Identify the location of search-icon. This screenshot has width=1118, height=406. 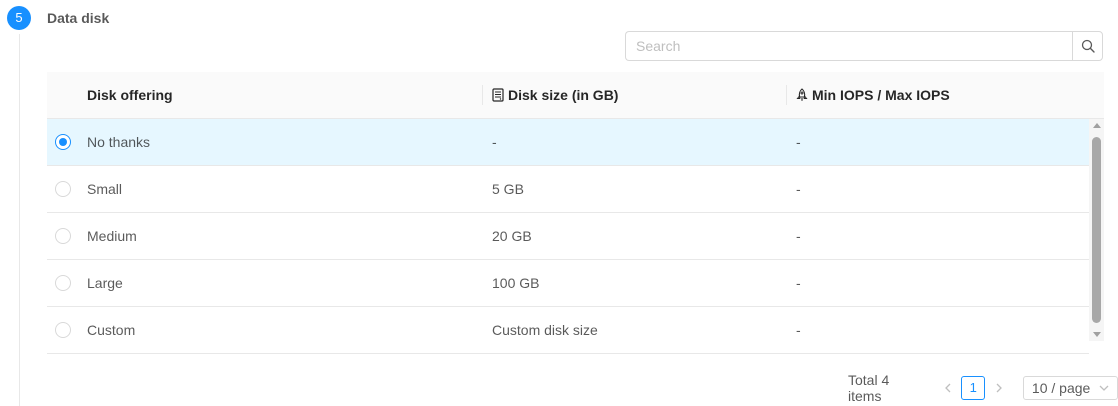
(1088, 46).